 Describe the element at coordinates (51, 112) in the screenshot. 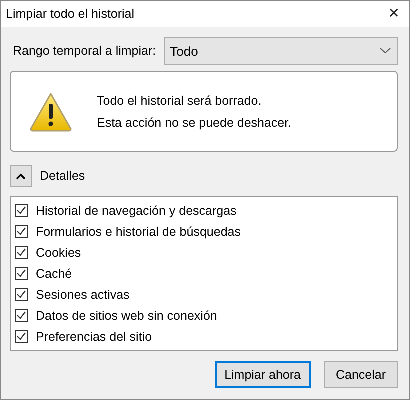

I see `warning-icon` at that location.